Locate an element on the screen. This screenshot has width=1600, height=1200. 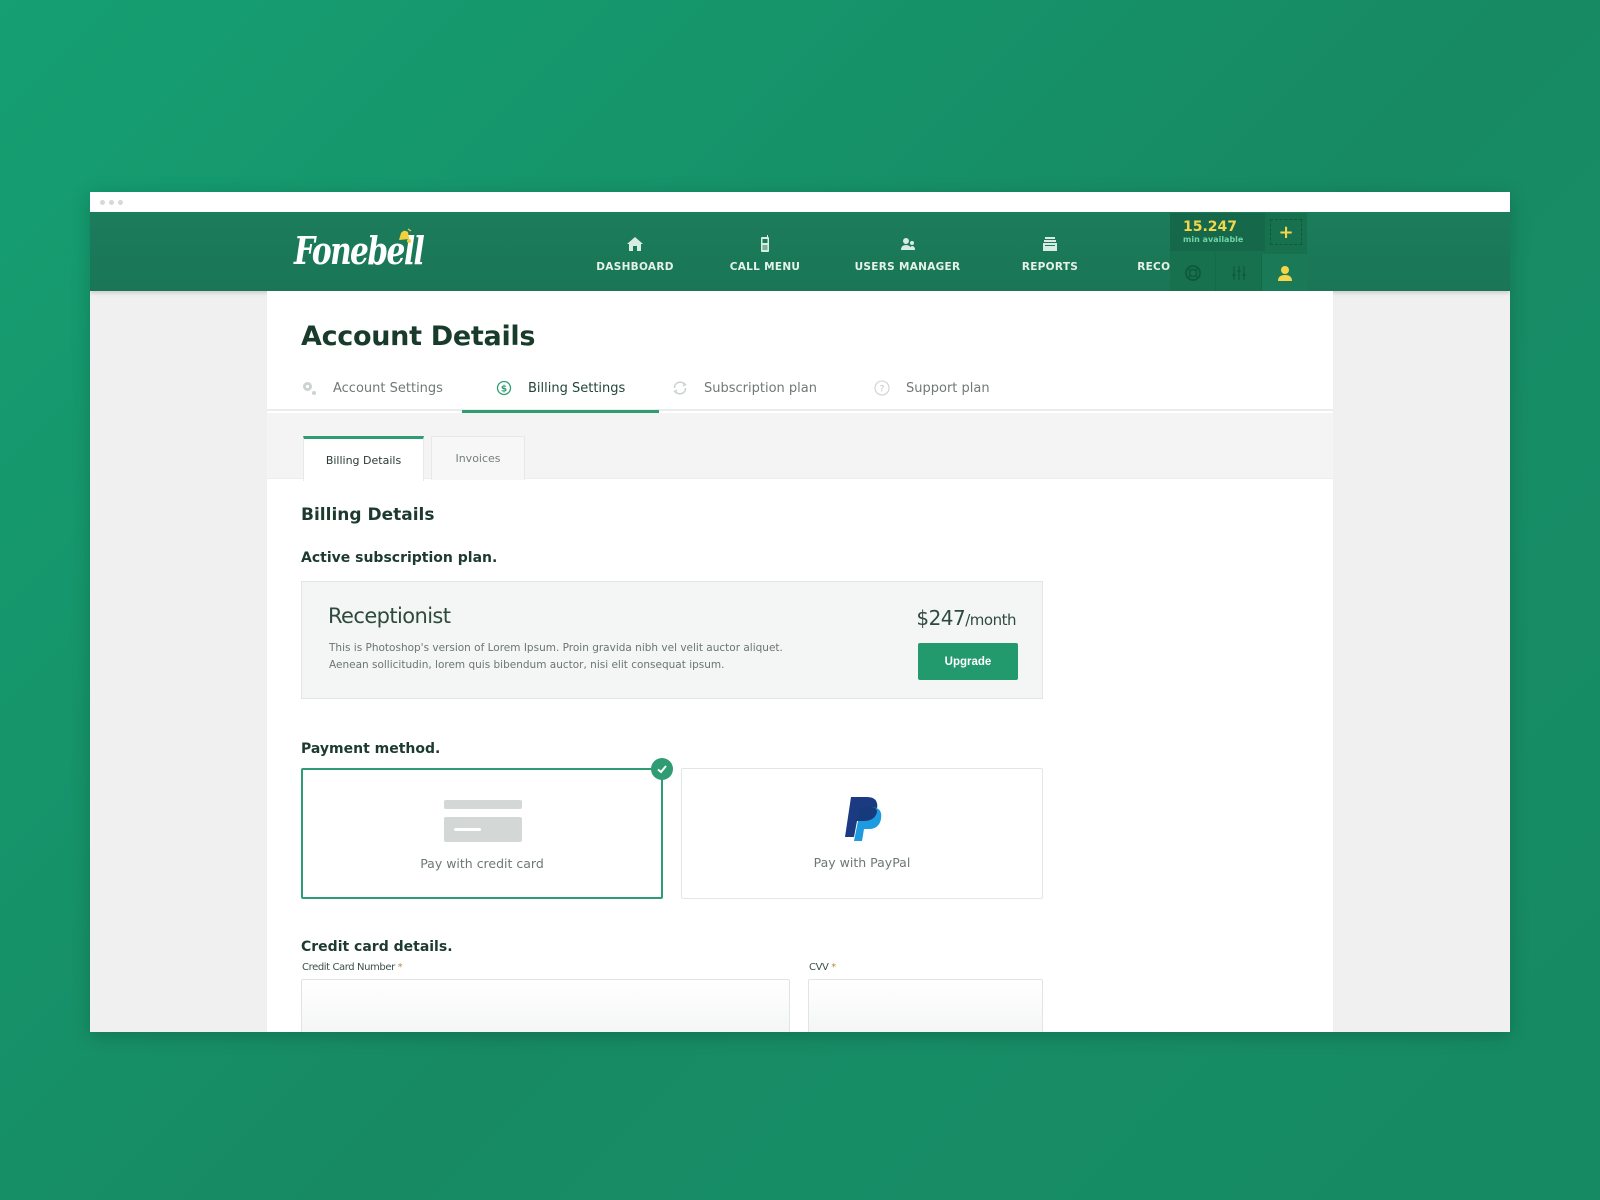
nav-item-call-menu: CALL MENU is located at coordinates (765, 251).